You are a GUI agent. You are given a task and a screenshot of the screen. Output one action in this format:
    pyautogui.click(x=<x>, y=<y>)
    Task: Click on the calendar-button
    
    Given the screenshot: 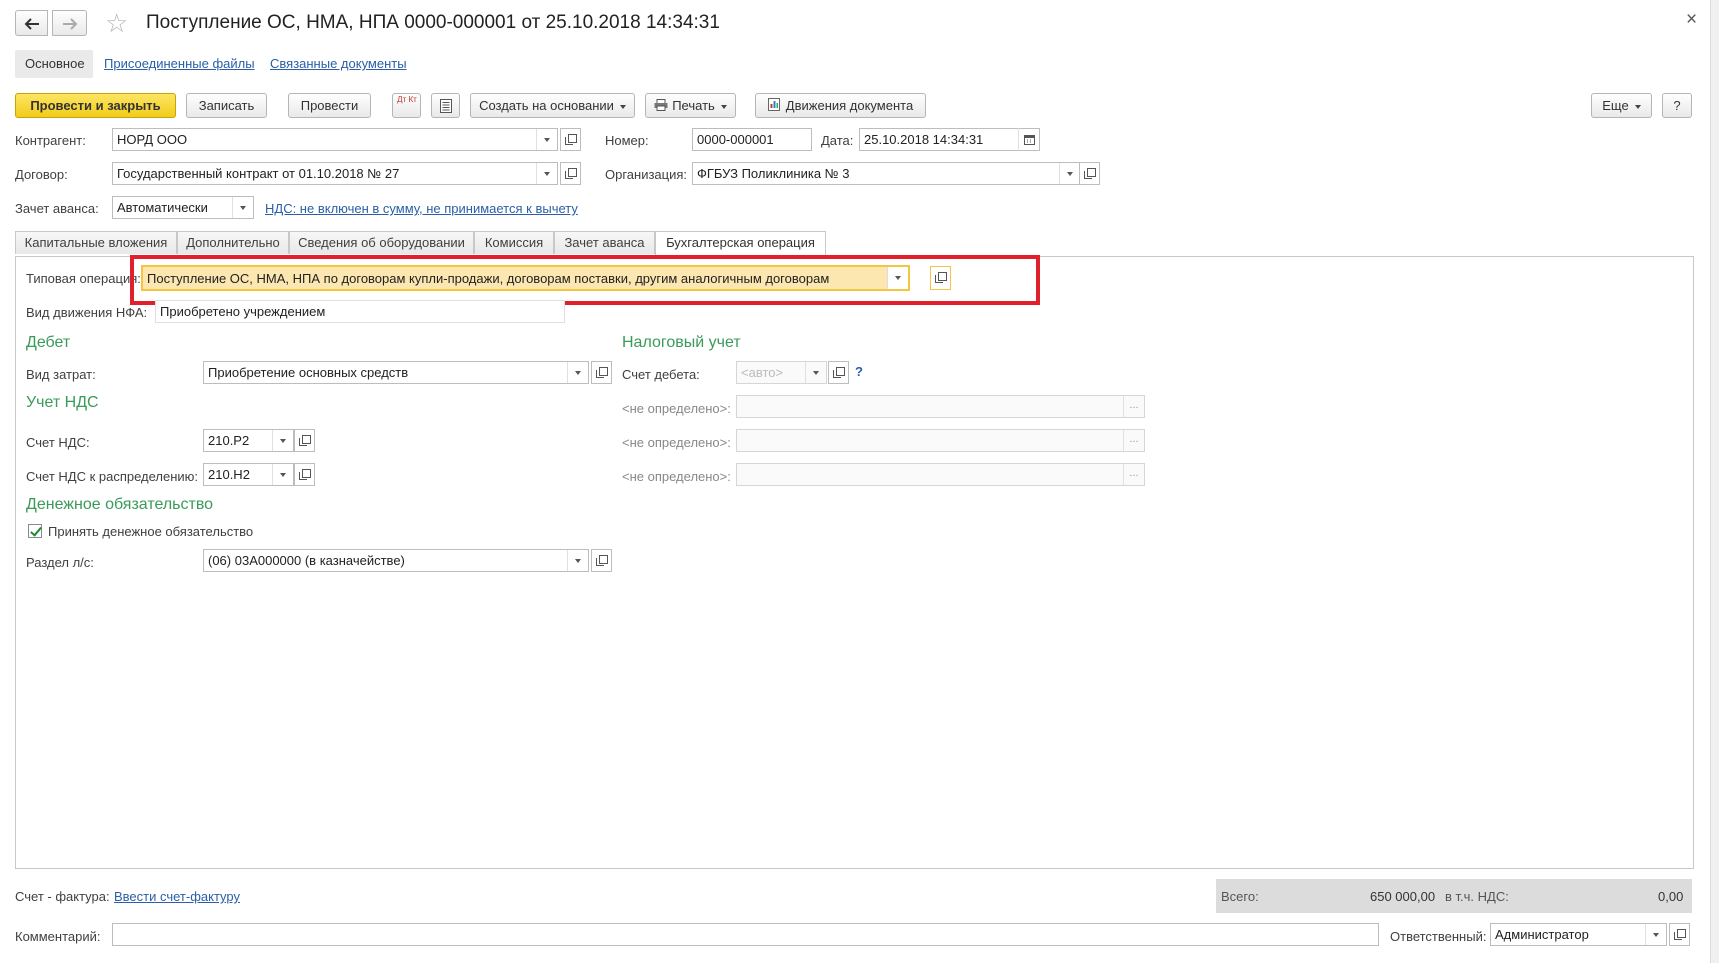 What is the action you would take?
    pyautogui.click(x=1029, y=139)
    